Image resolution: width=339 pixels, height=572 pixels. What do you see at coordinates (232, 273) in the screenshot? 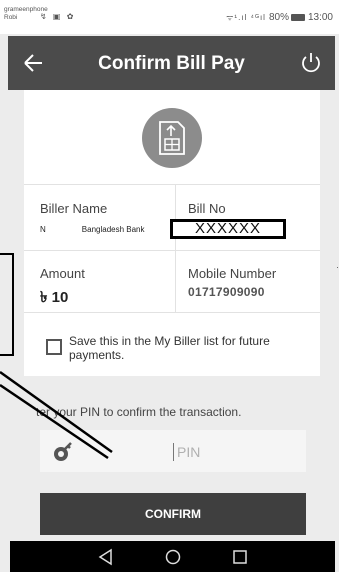
I see `mobile-number-label: Mobile Number` at bounding box center [232, 273].